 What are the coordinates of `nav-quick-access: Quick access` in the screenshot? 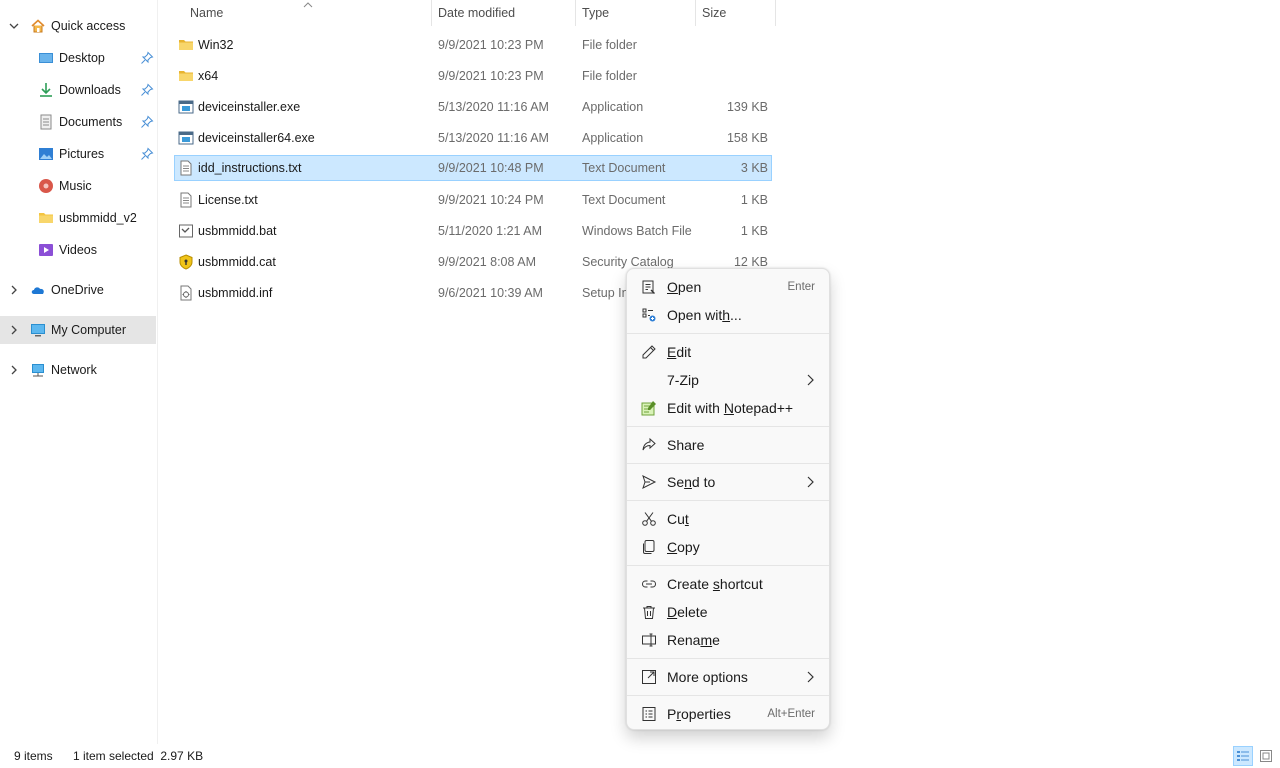 It's located at (78, 26).